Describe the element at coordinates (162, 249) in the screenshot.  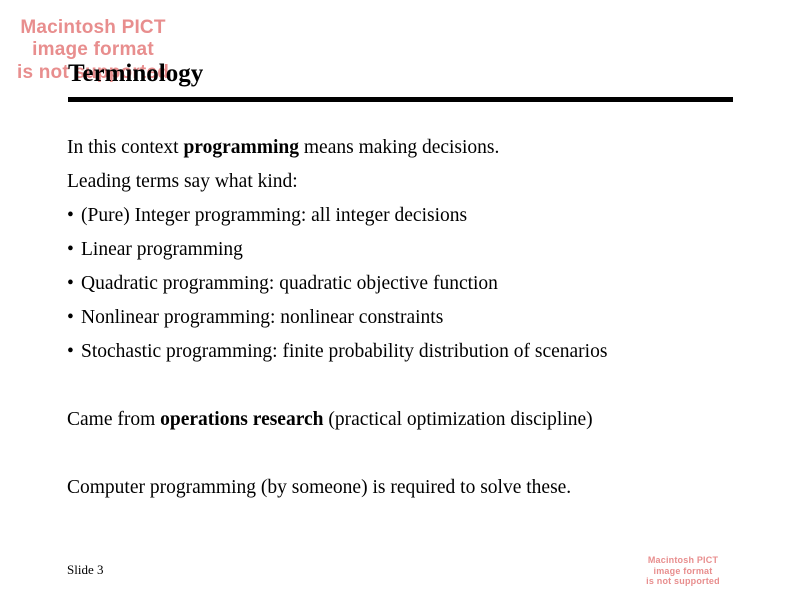
I see `list-item-label: Linear programming` at that location.